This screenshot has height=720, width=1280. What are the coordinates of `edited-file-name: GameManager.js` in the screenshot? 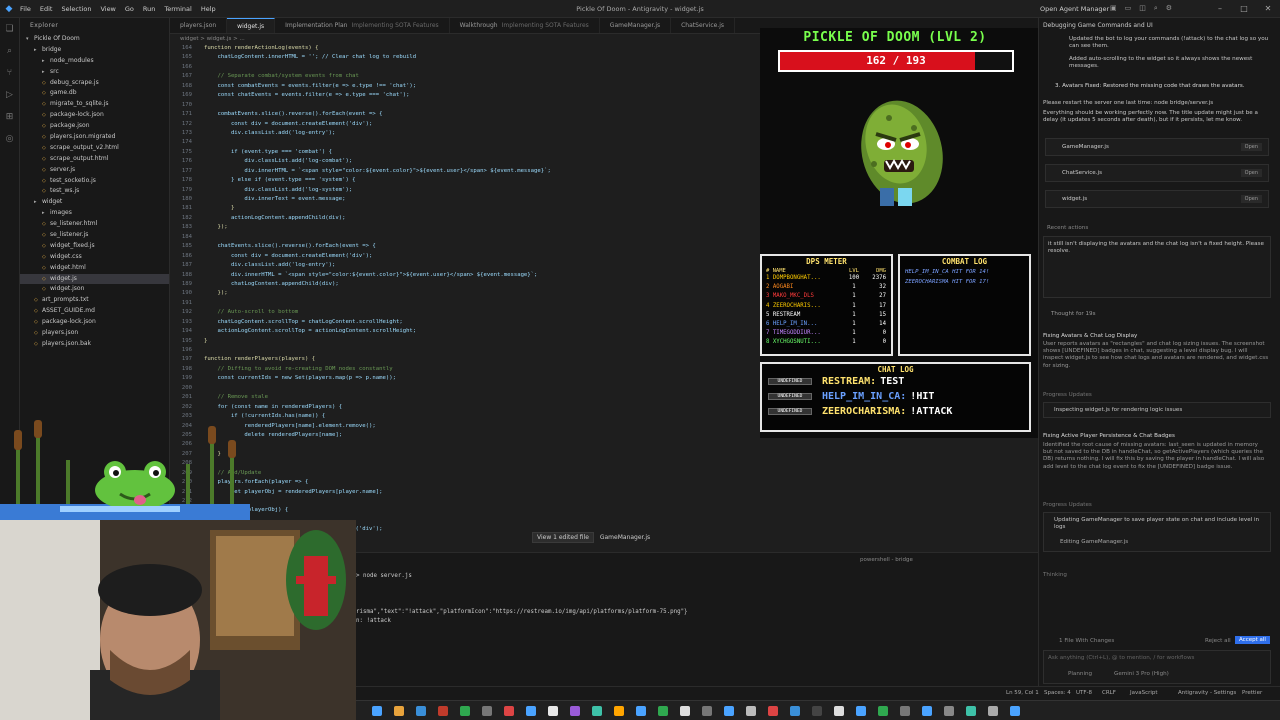 It's located at (625, 537).